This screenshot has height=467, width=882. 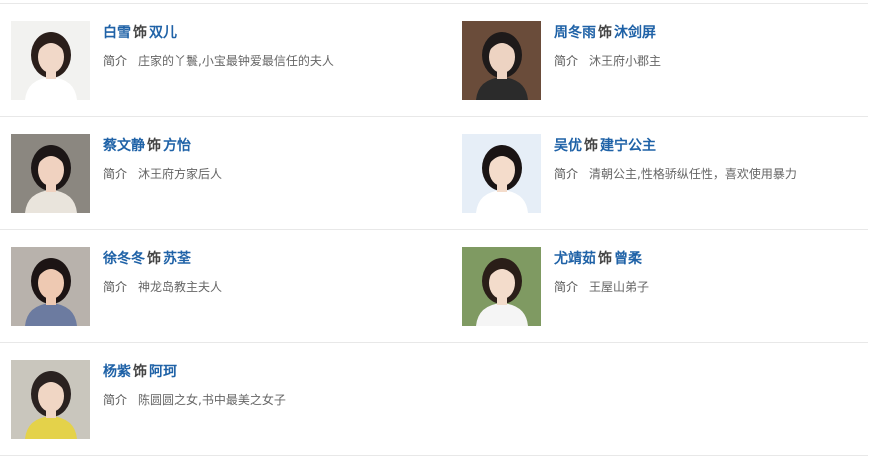 I want to click on actor-name-link: 吴优, so click(x=568, y=146).